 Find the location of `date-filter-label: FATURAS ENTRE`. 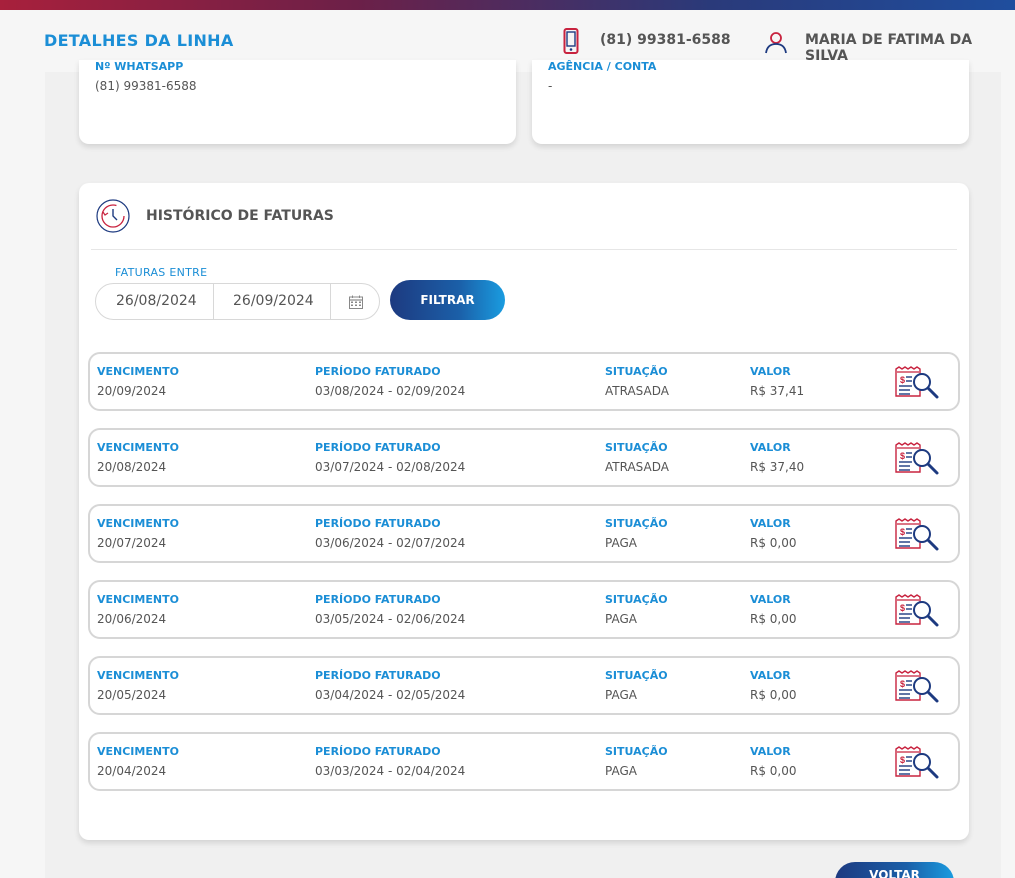

date-filter-label: FATURAS ENTRE is located at coordinates (161, 272).